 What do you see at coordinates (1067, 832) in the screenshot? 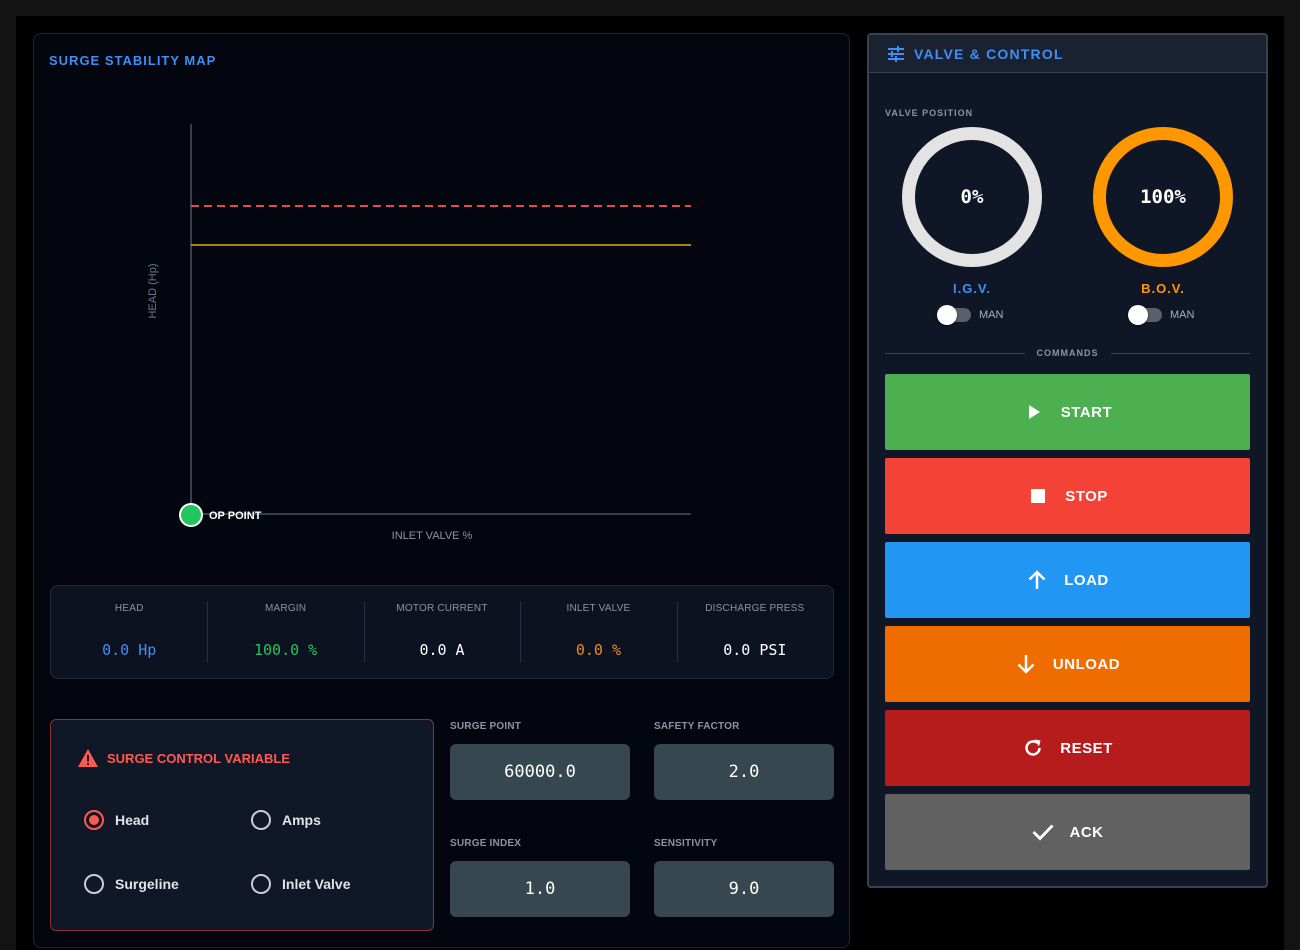
I see `ack-button: ACK` at bounding box center [1067, 832].